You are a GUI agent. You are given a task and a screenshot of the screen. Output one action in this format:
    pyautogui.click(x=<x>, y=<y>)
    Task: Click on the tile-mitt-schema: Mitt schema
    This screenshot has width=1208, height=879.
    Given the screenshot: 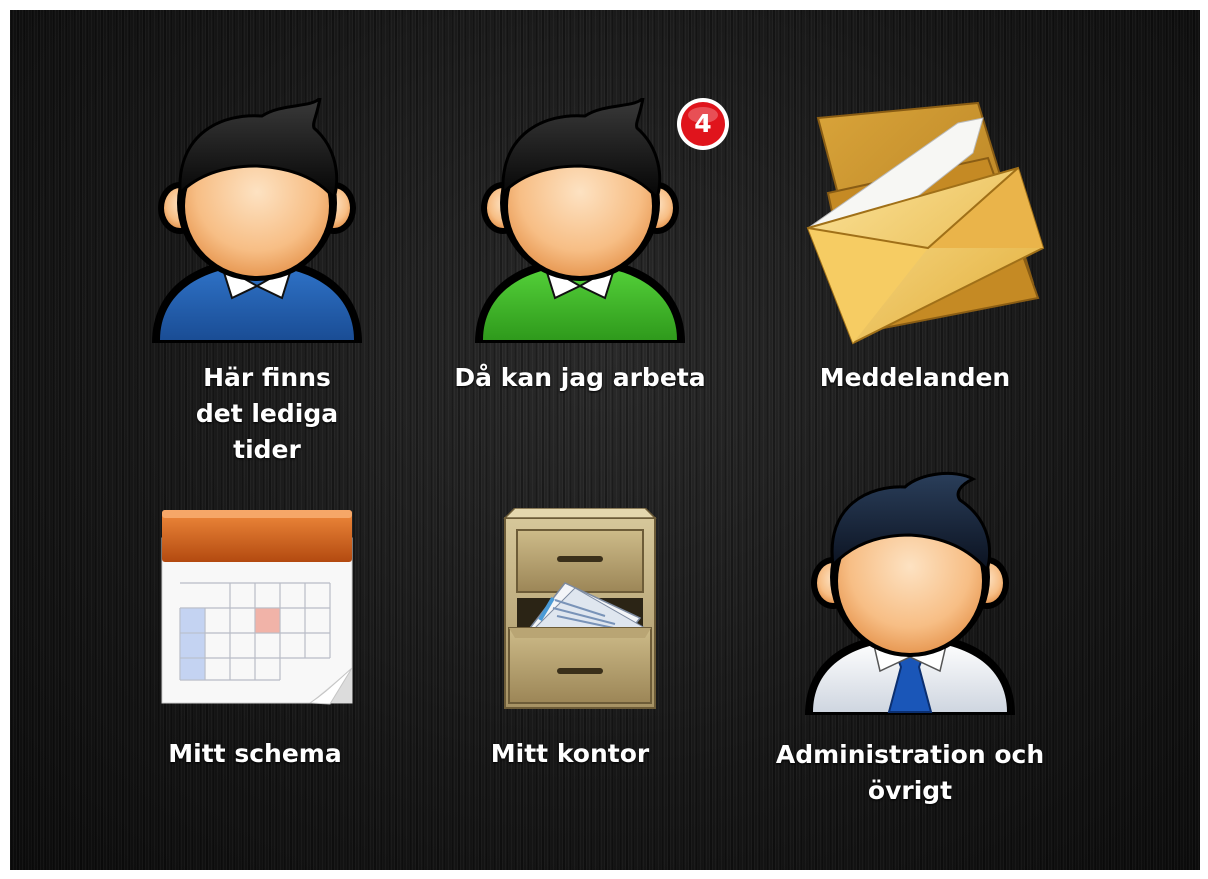 What is the action you would take?
    pyautogui.click(x=260, y=668)
    